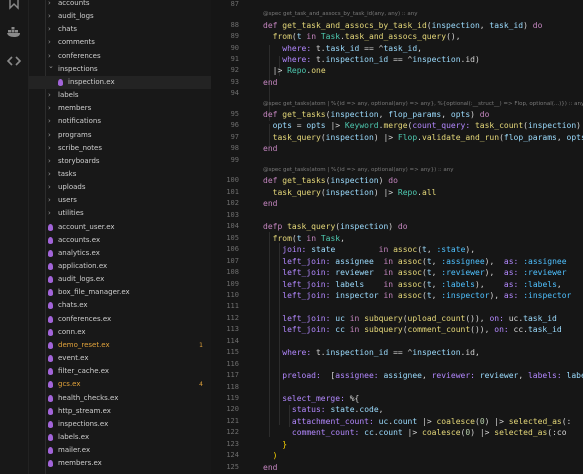 The width and height of the screenshot is (583, 474). I want to click on code-line: join: state in assoc(t, :state),, so click(369, 249).